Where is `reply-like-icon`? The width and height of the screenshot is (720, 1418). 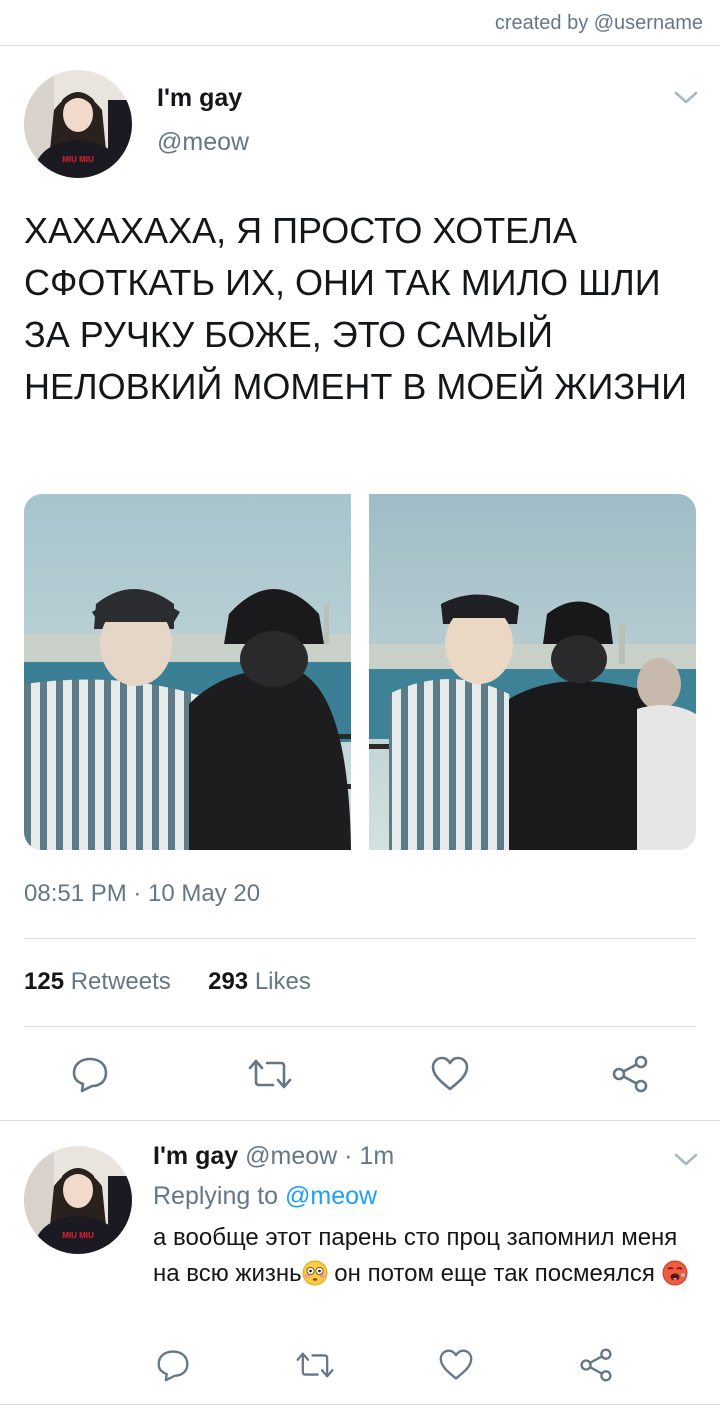 reply-like-icon is located at coordinates (456, 1365).